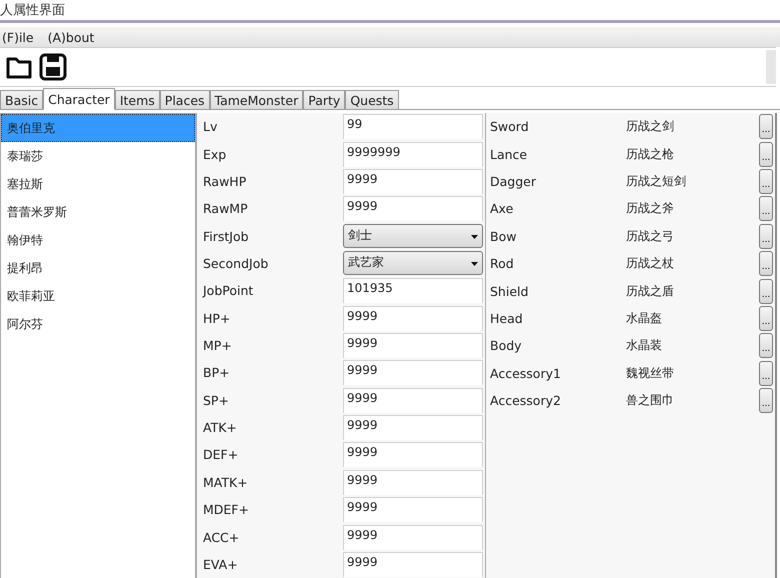 Image resolution: width=780 pixels, height=578 pixels. What do you see at coordinates (137, 99) in the screenshot?
I see `tab: Items` at bounding box center [137, 99].